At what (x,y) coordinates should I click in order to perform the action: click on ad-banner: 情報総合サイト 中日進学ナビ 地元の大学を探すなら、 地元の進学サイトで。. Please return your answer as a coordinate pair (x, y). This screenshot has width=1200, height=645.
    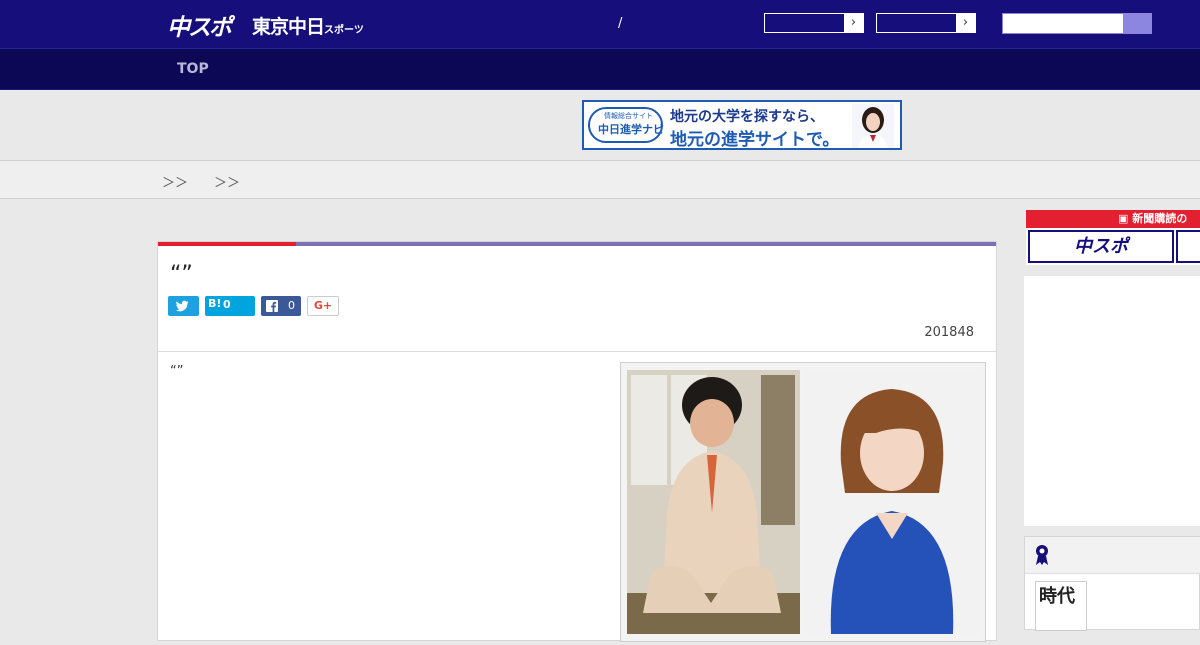
    Looking at the image, I should click on (742, 125).